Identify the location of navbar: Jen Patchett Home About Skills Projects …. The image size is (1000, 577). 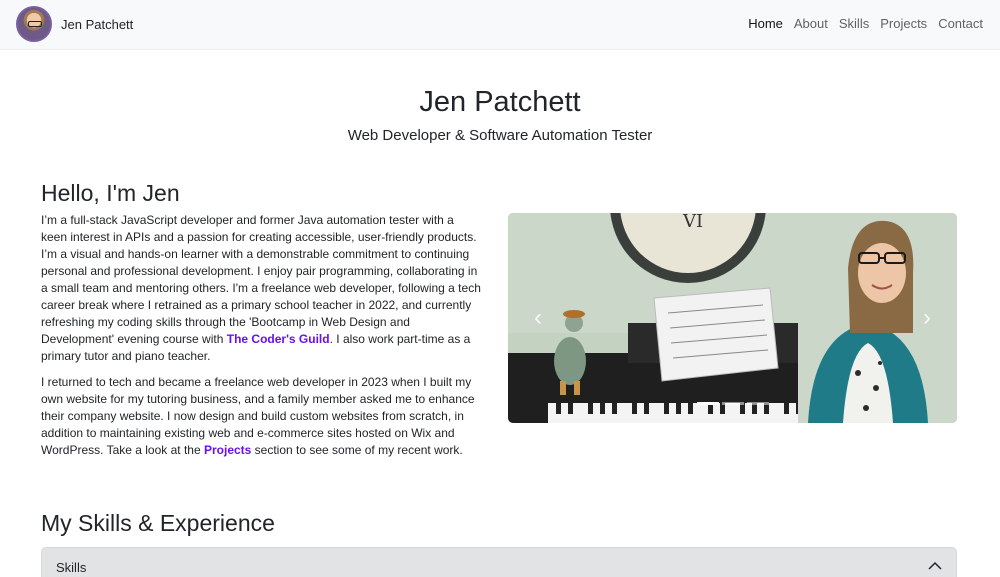
(500, 25).